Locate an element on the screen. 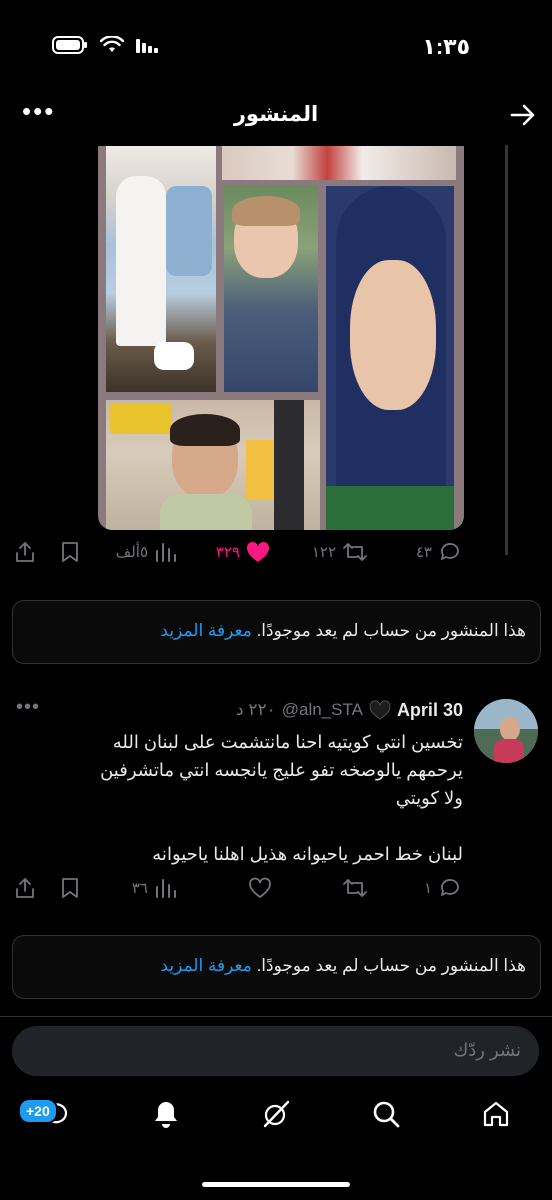  nav-notifications is located at coordinates (166, 1114).